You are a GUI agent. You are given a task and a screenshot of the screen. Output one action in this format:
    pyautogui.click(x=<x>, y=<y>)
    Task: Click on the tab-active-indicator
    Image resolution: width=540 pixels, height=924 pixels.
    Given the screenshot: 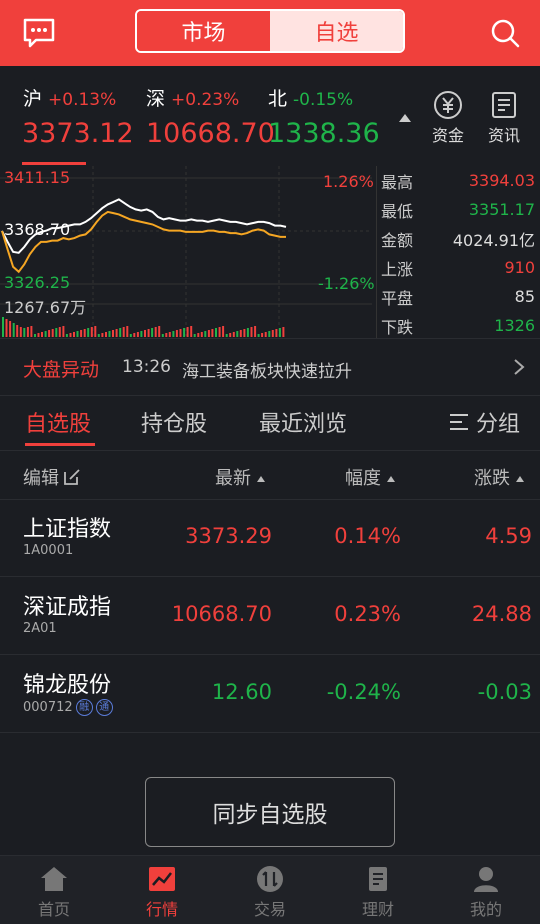 What is the action you would take?
    pyautogui.click(x=60, y=444)
    